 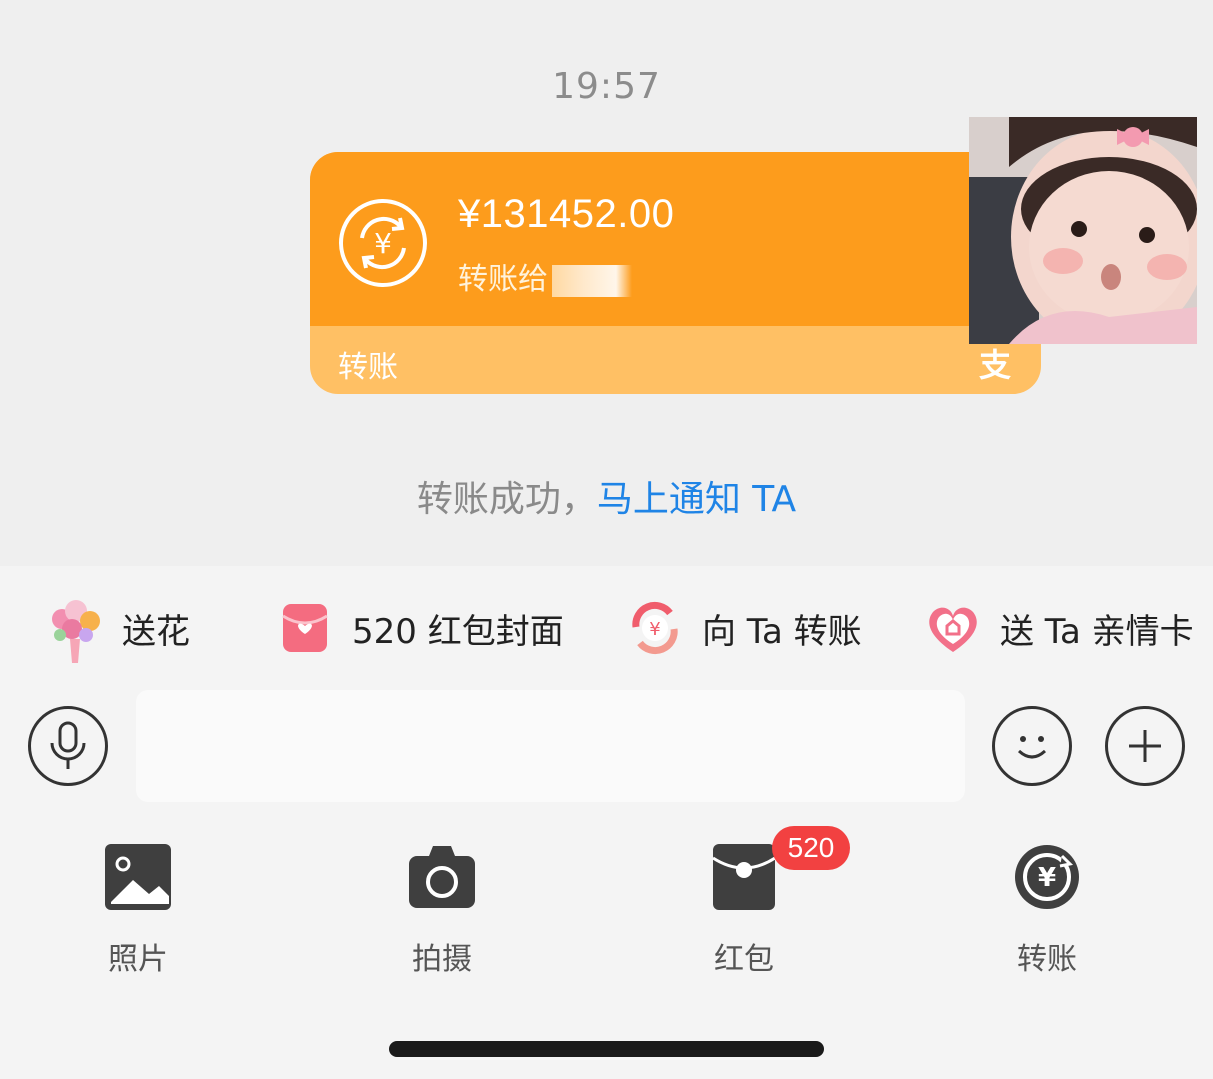 I want to click on red-envelope-cover-icon, so click(x=305, y=628).